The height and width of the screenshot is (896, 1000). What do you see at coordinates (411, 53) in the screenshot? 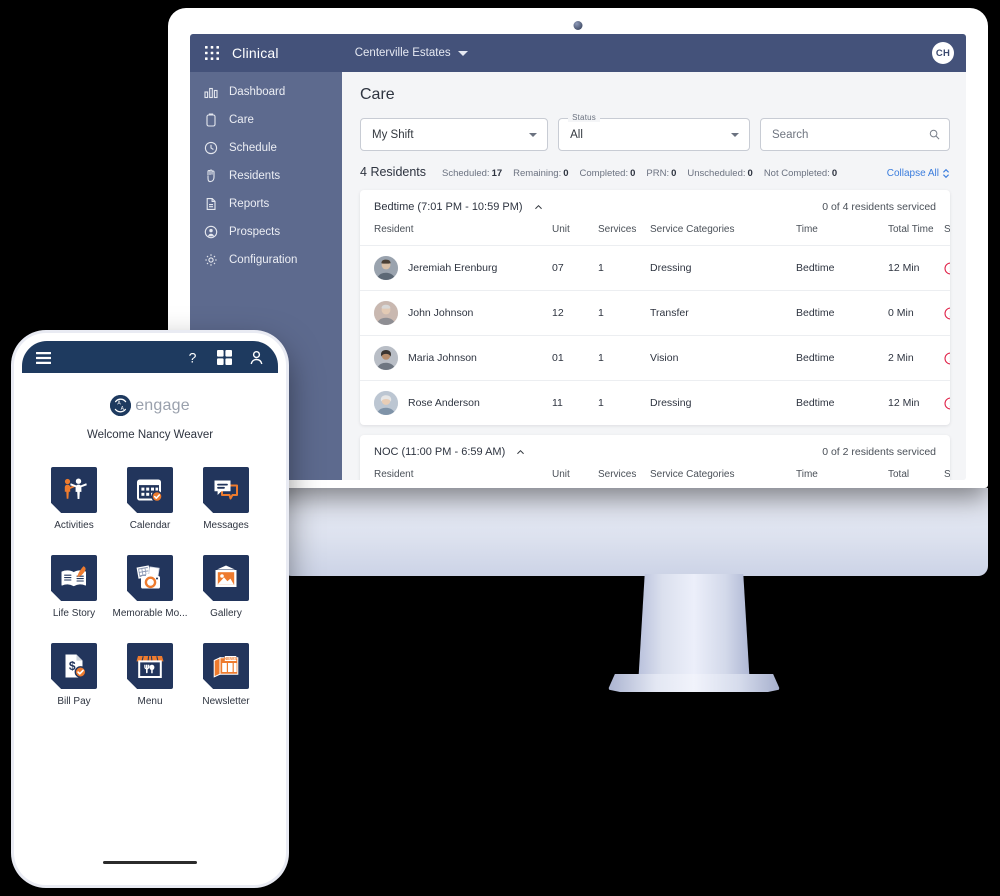
I see `community-selector: Centerville Estates` at bounding box center [411, 53].